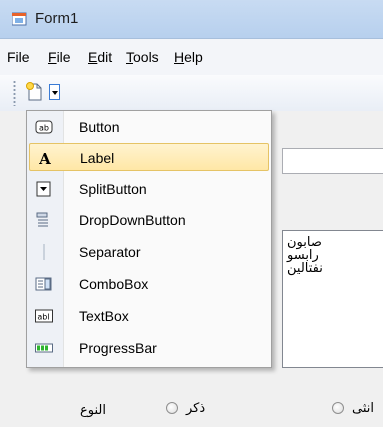  I want to click on svg-text: ab, so click(44, 128).